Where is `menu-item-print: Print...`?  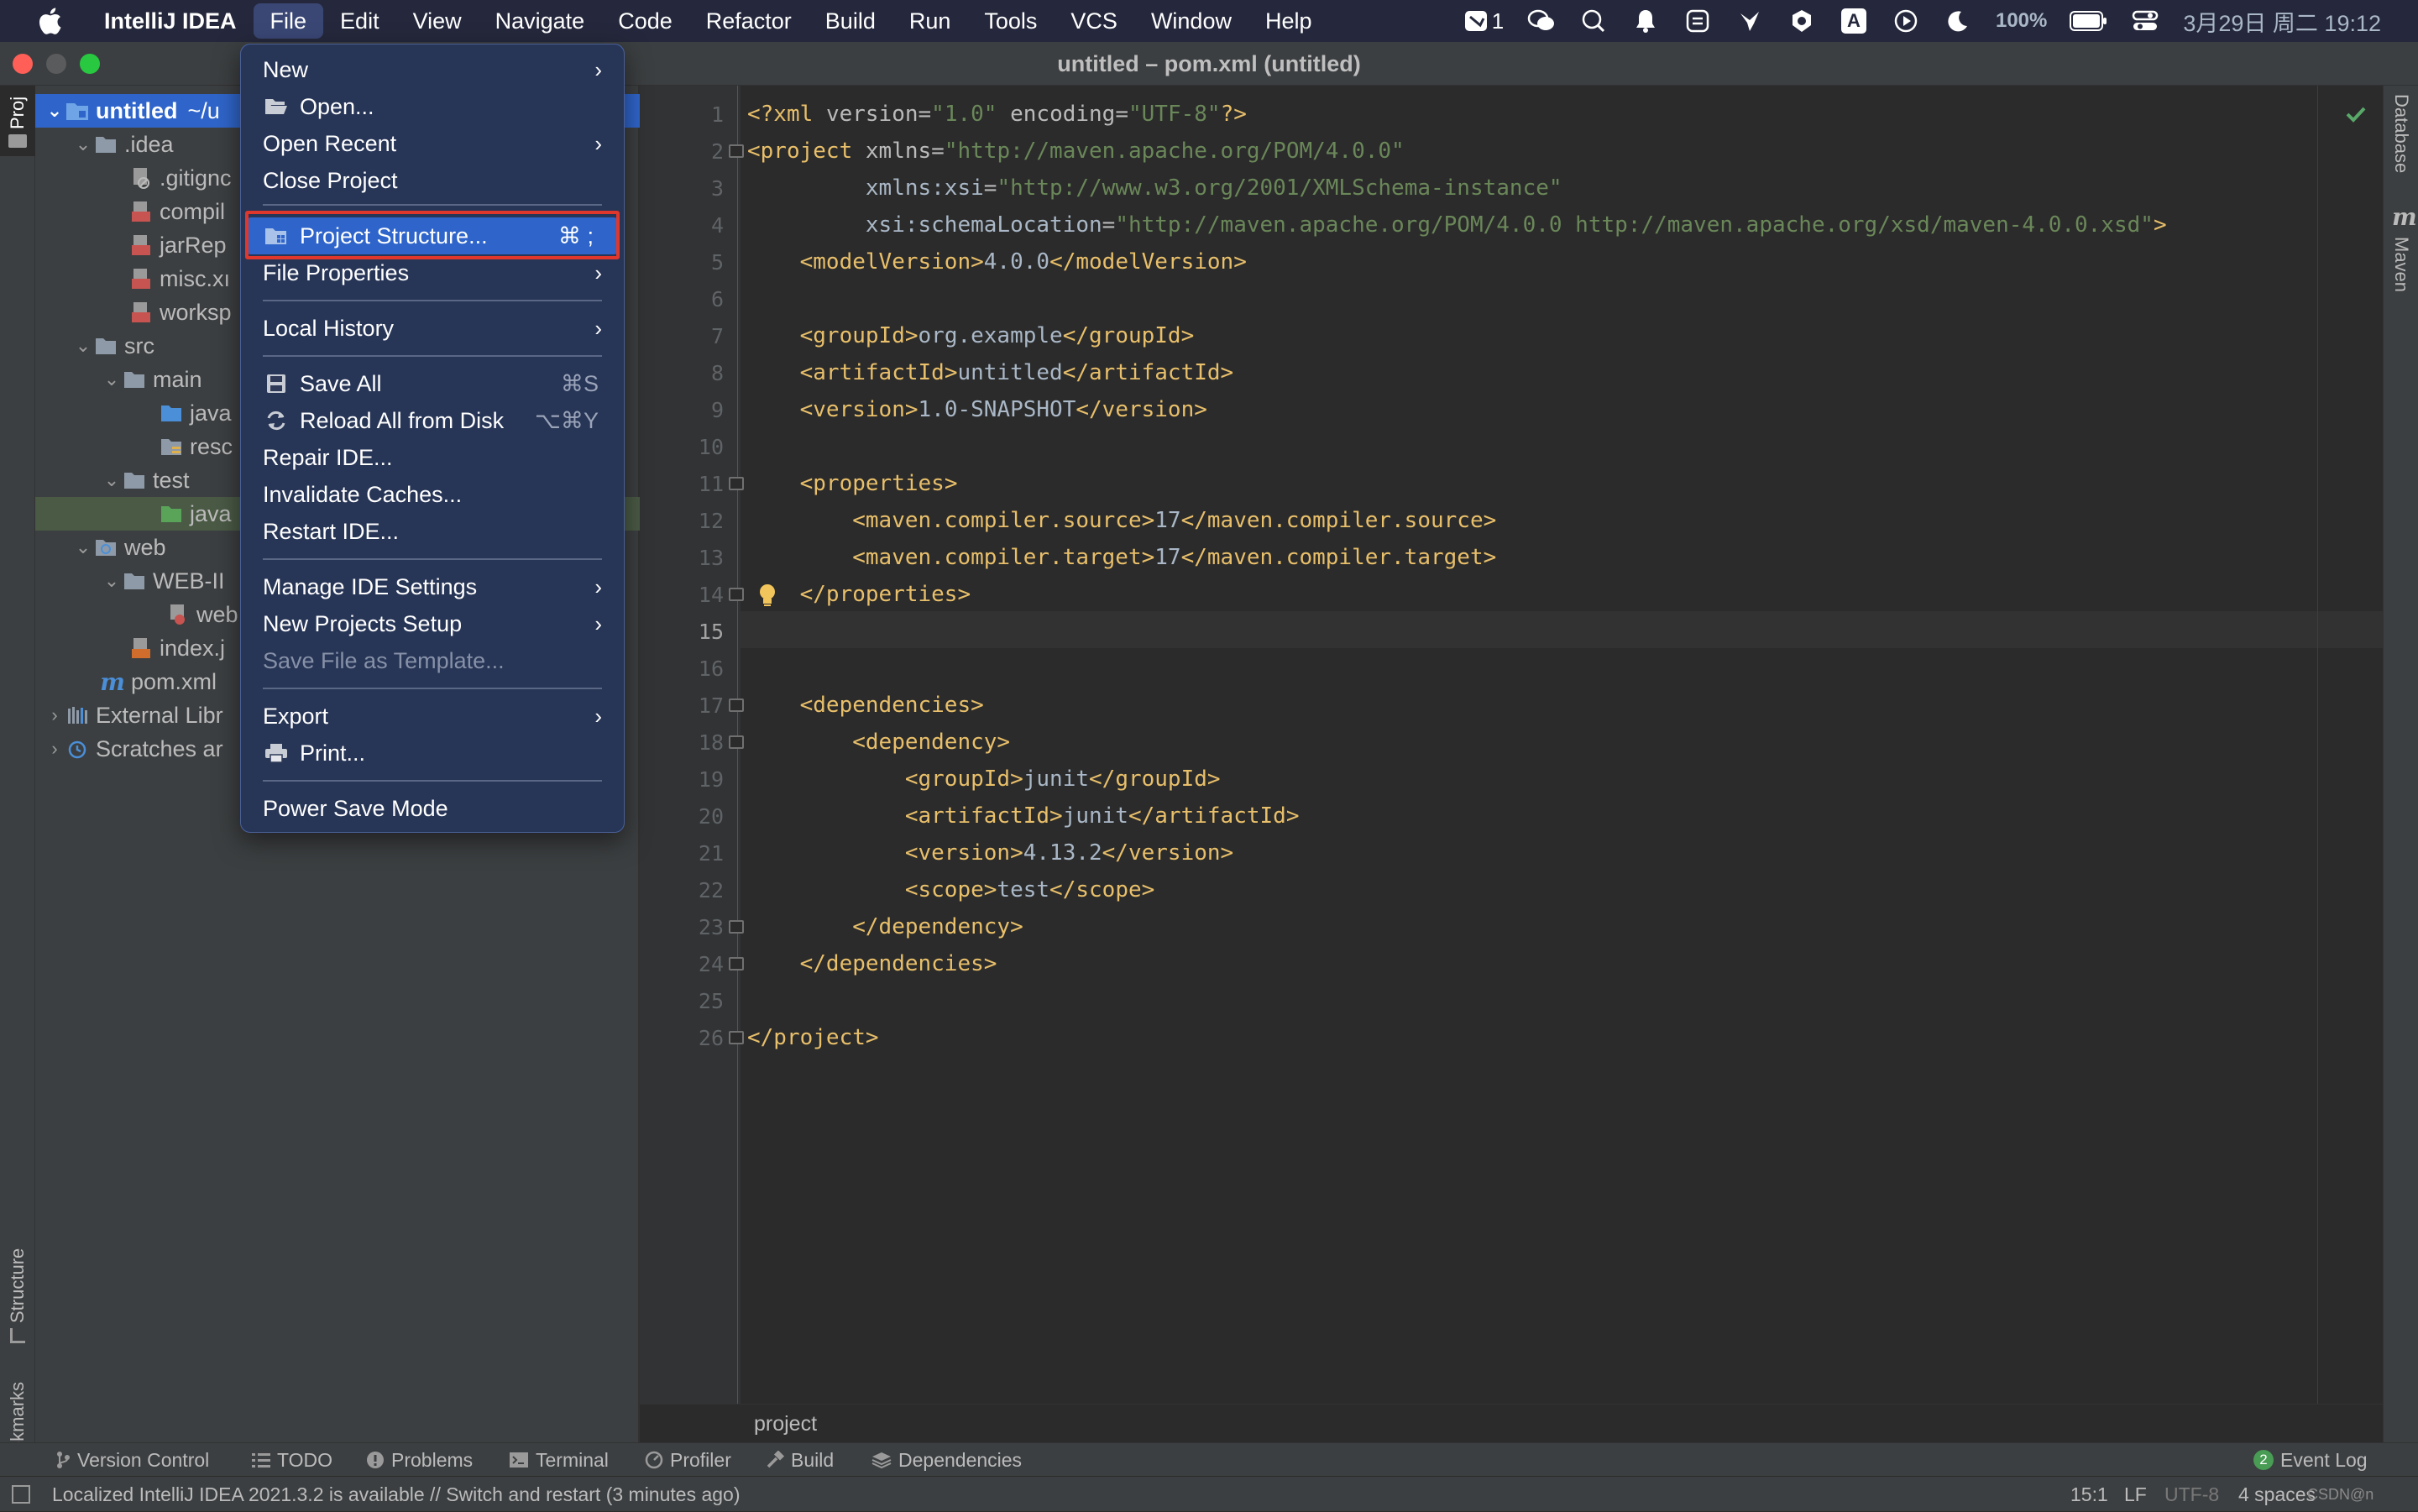 menu-item-print: Print... is located at coordinates (432, 753).